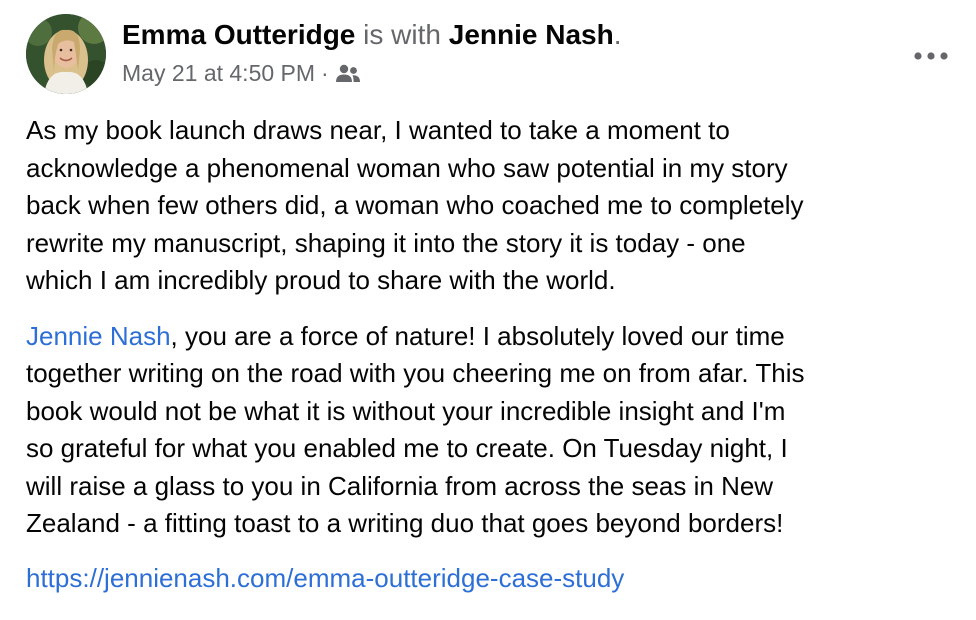  Describe the element at coordinates (402, 34) in the screenshot. I see `with-text: is with` at that location.